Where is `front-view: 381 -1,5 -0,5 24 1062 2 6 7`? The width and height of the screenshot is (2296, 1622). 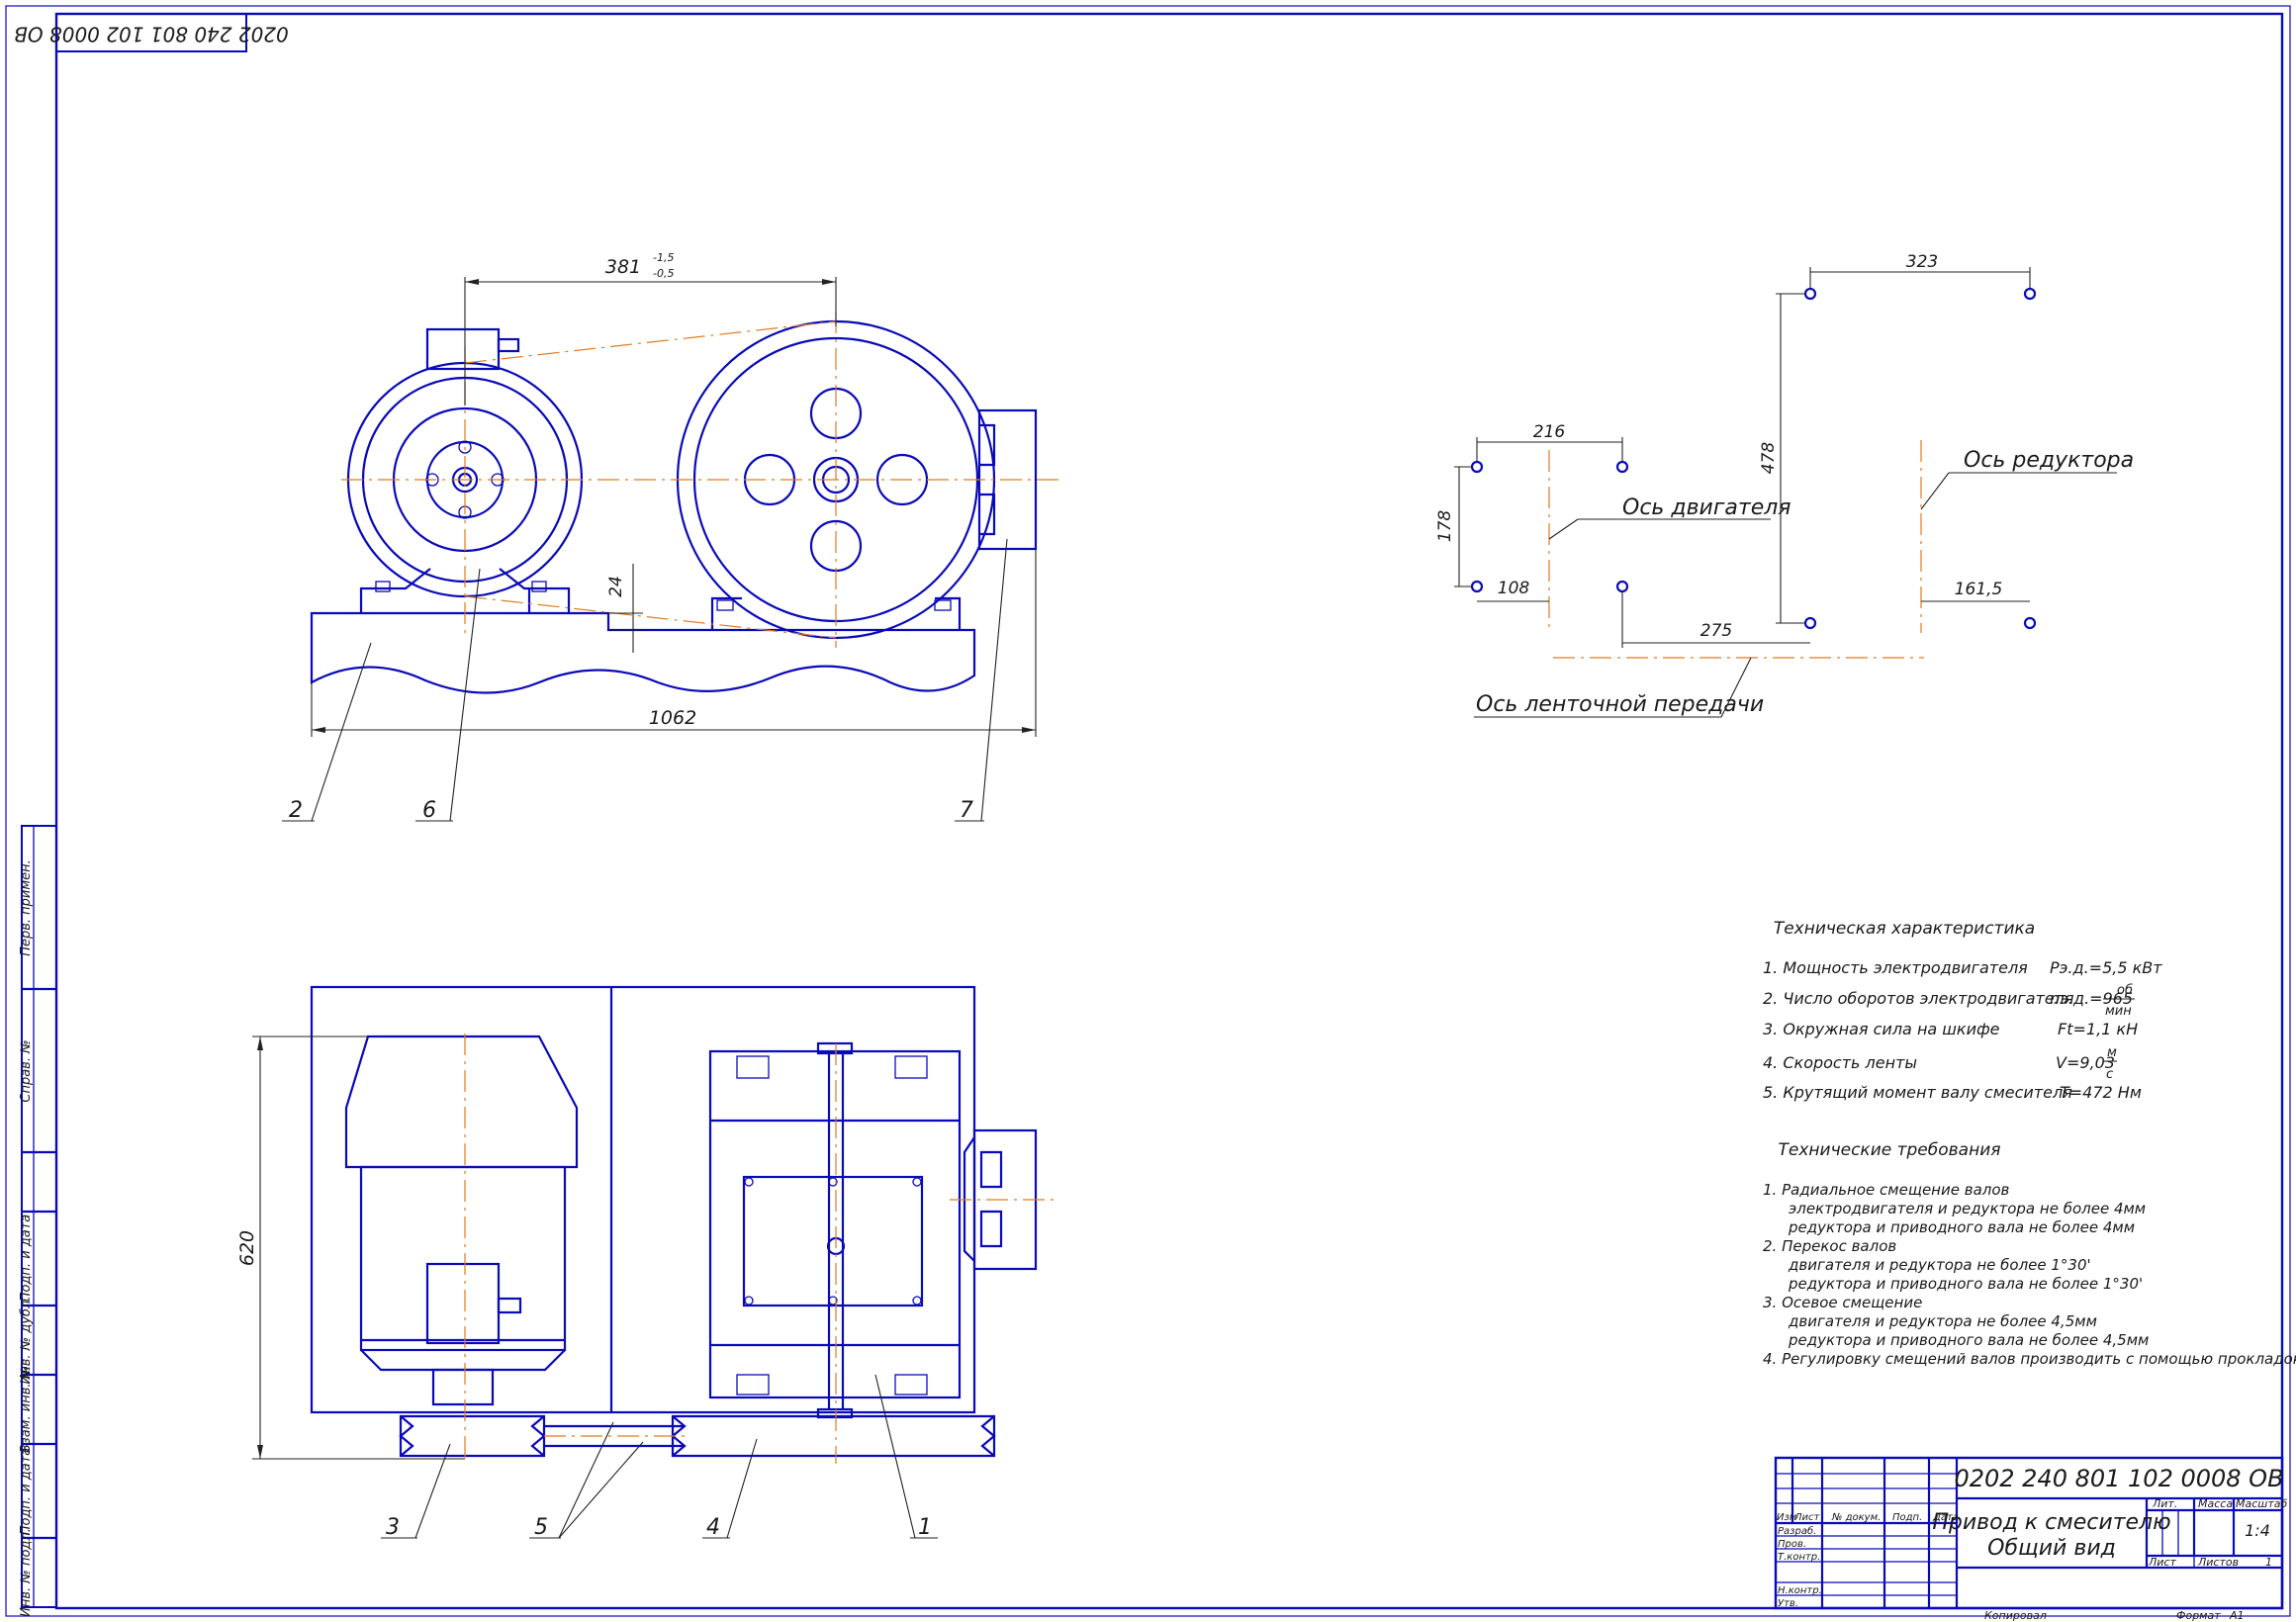 front-view: 381 -1,5 -0,5 24 1062 2 6 7 is located at coordinates (670, 537).